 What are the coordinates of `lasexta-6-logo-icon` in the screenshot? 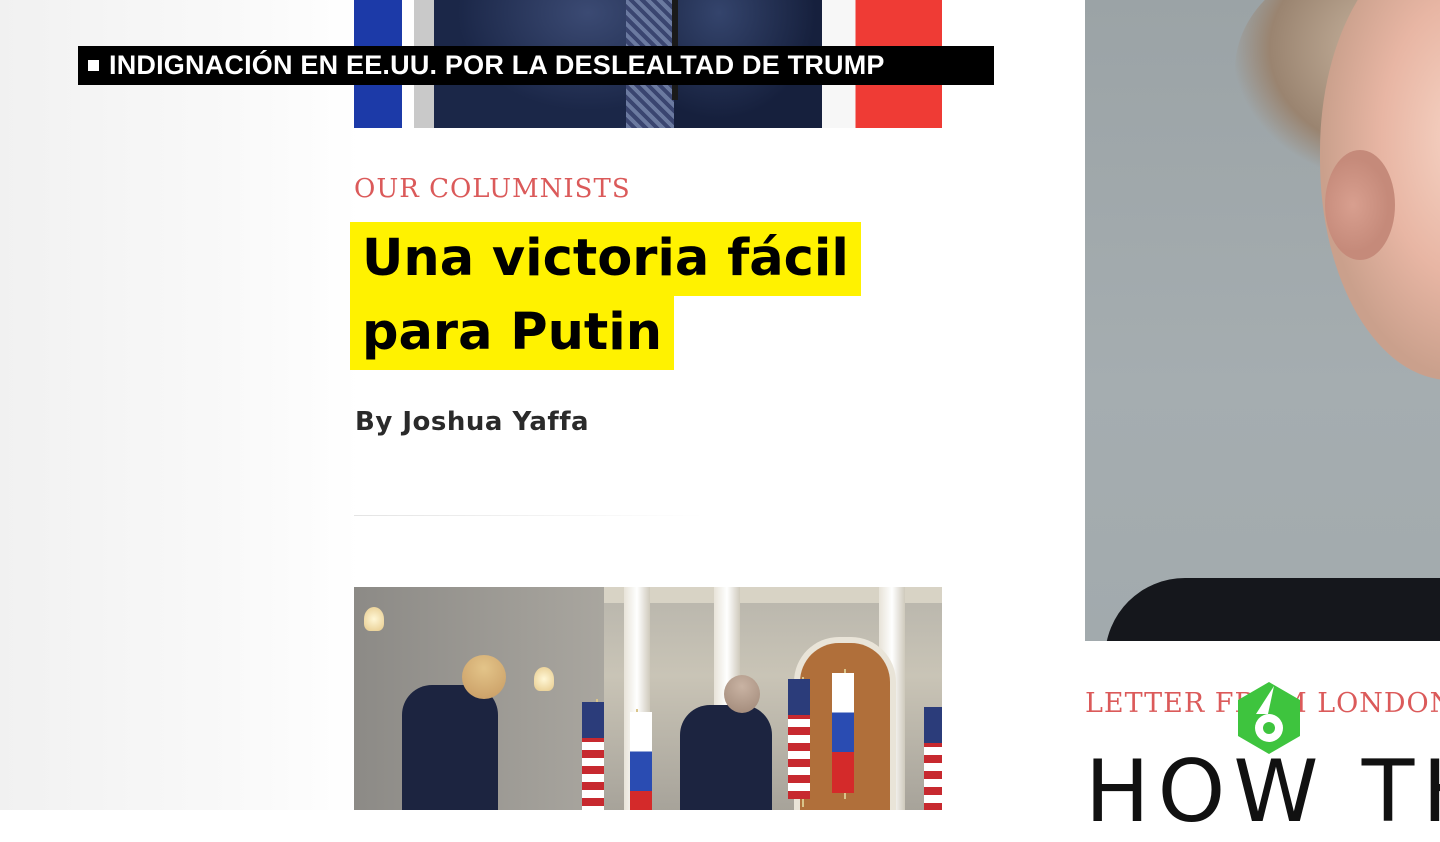 It's located at (1269, 718).